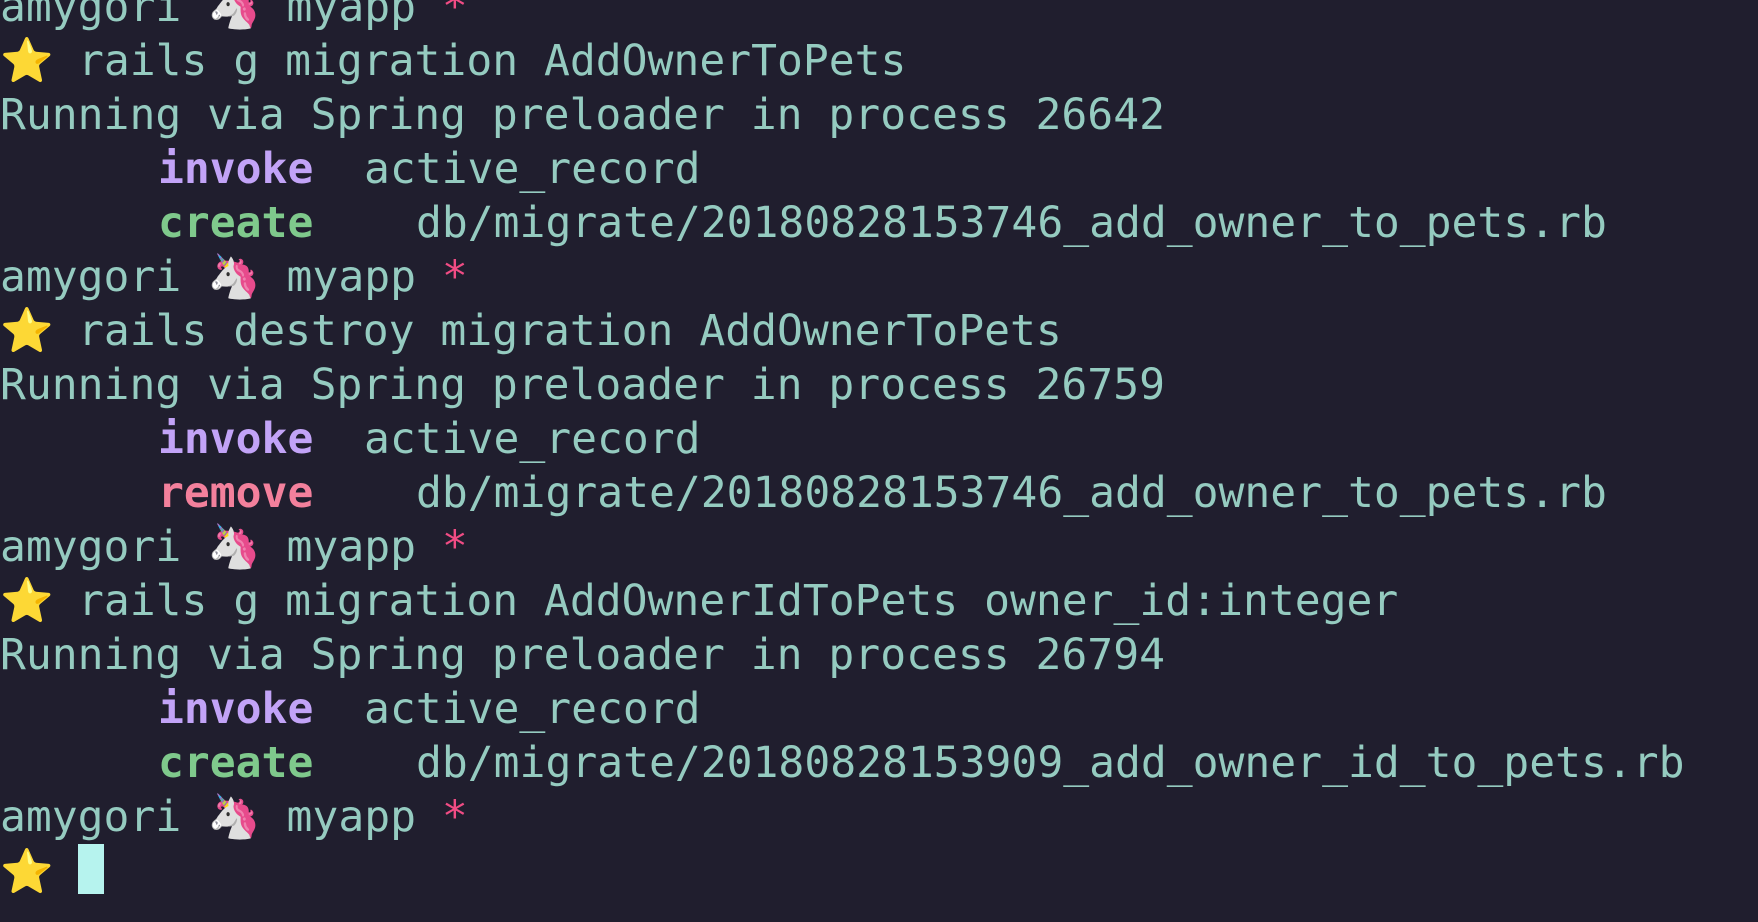  What do you see at coordinates (236, 493) in the screenshot?
I see `action-remove: remove` at bounding box center [236, 493].